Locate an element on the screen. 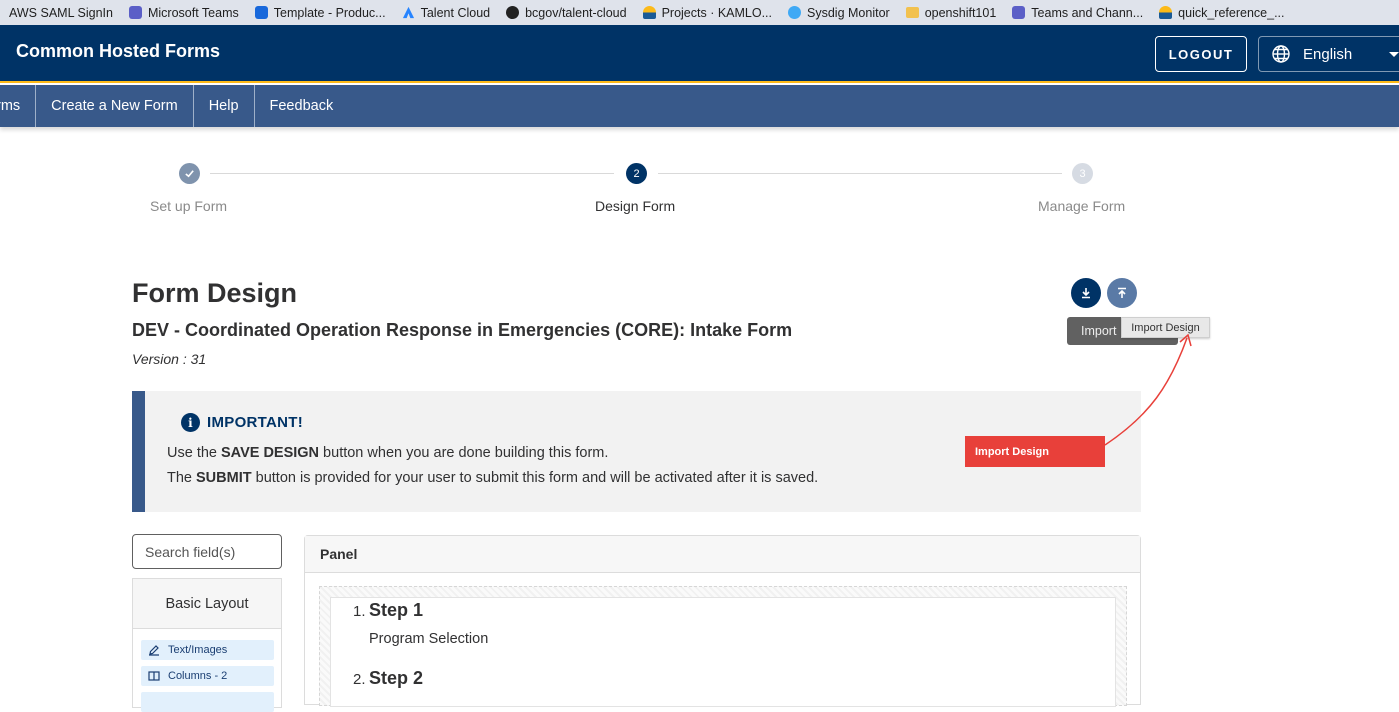 The height and width of the screenshot is (712, 1399). bookmark-label: openshift101 is located at coordinates (960, 12).